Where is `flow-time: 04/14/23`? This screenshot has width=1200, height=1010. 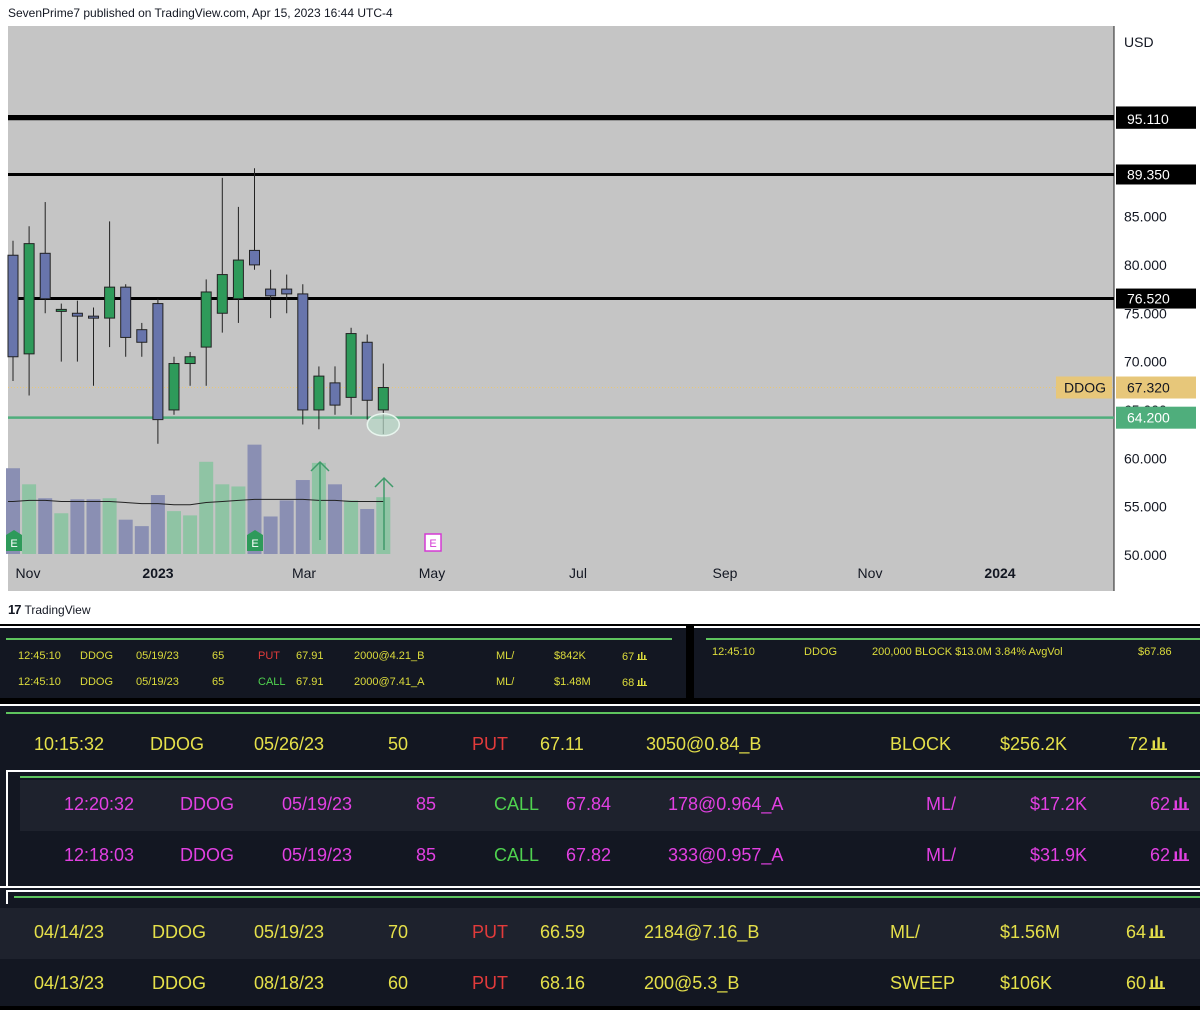
flow-time: 04/14/23 is located at coordinates (69, 932).